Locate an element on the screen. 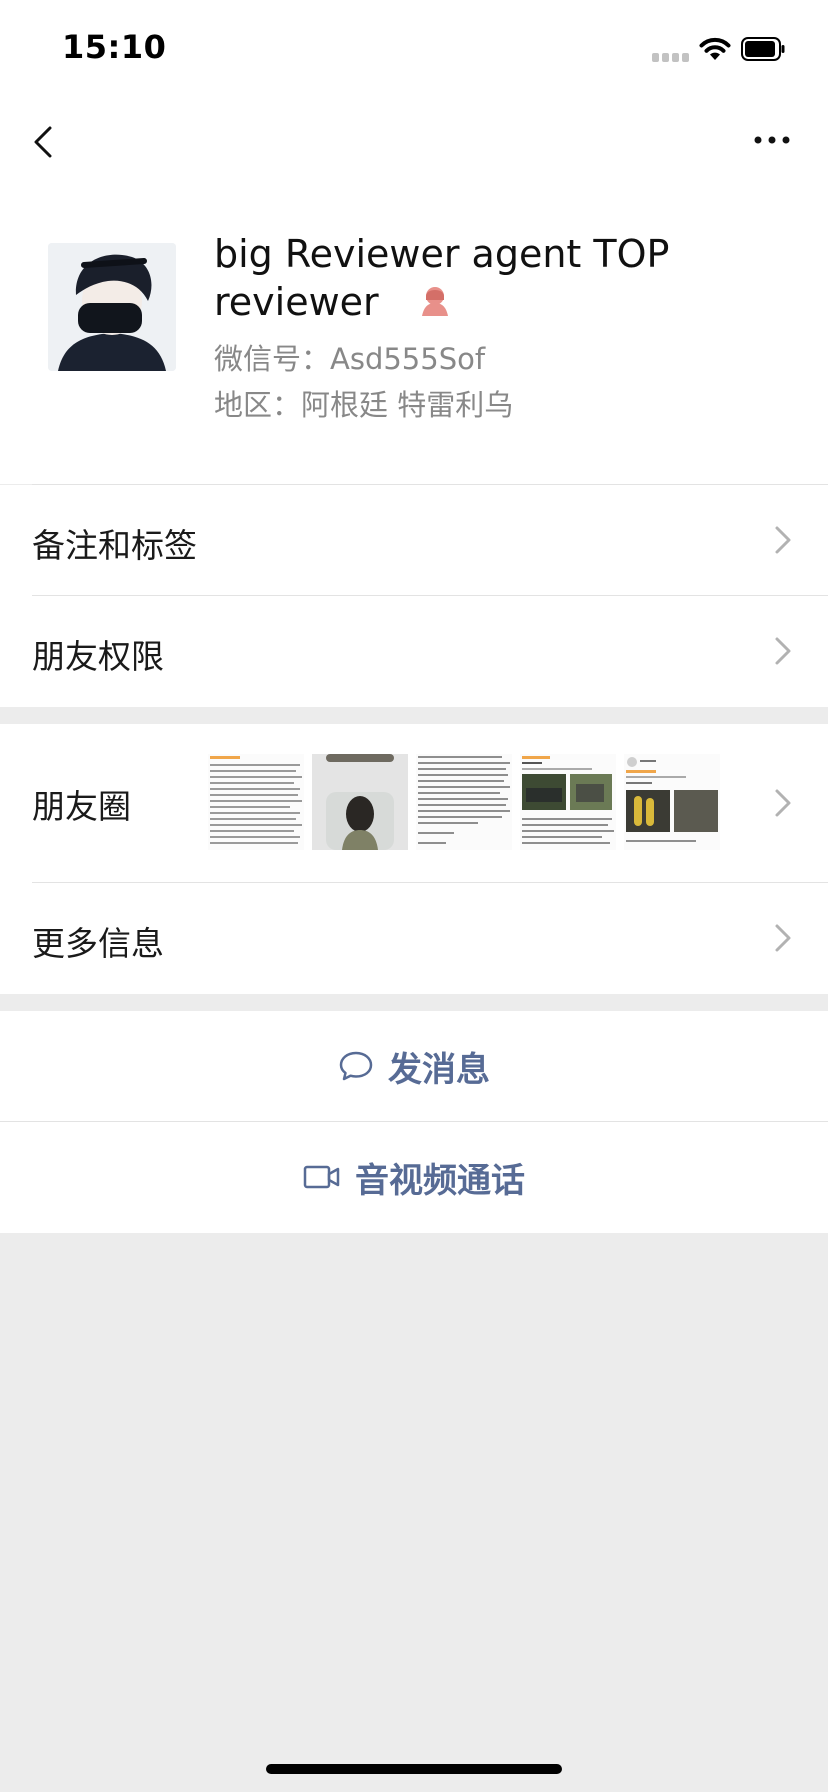  status-time: 15:10 is located at coordinates (114, 47).